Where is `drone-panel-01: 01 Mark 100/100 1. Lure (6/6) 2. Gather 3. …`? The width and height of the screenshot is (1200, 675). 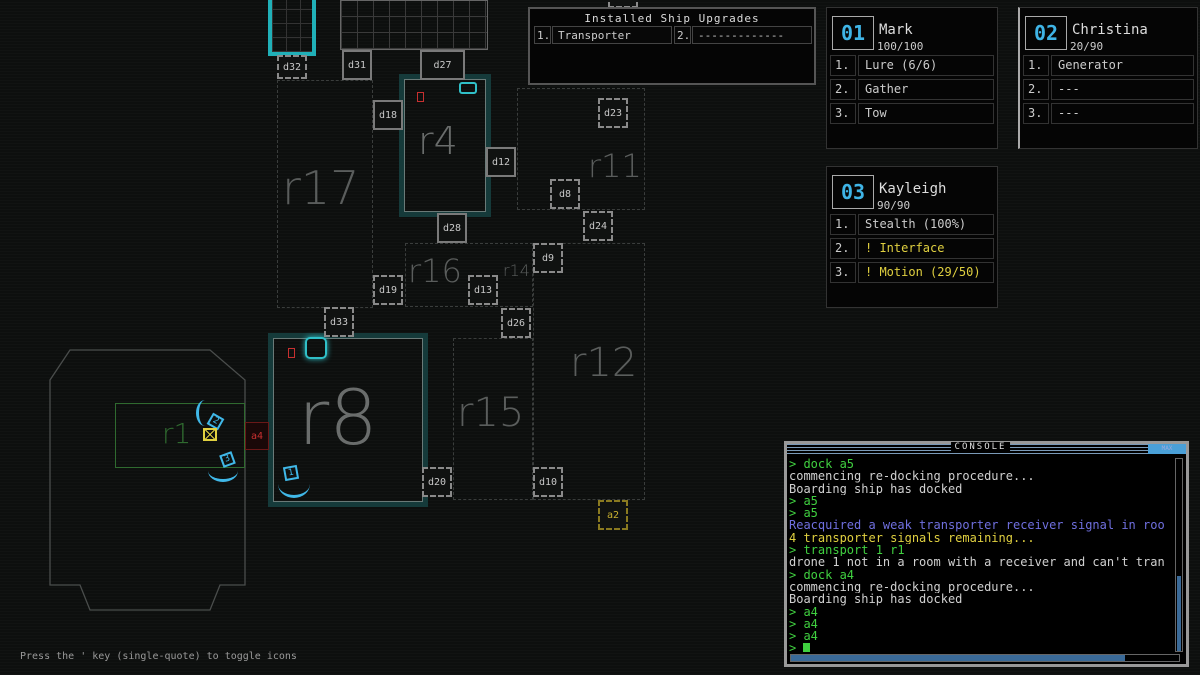 drone-panel-01: 01 Mark 100/100 1. Lure (6/6) 2. Gather 3. … is located at coordinates (912, 78).